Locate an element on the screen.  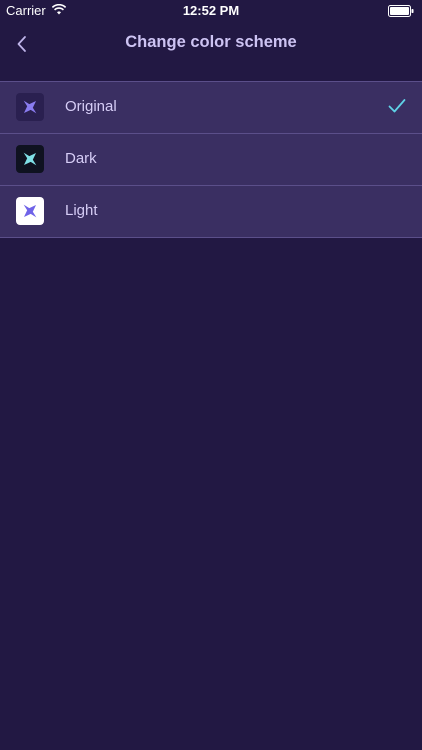
clock: 12:52 PM is located at coordinates (211, 10).